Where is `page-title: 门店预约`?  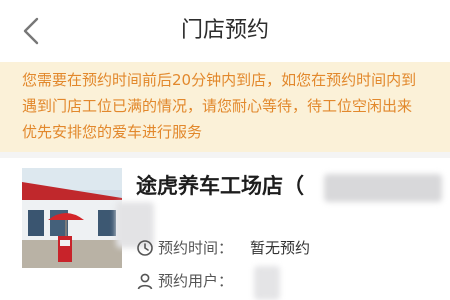
page-title: 门店预约 is located at coordinates (224, 30).